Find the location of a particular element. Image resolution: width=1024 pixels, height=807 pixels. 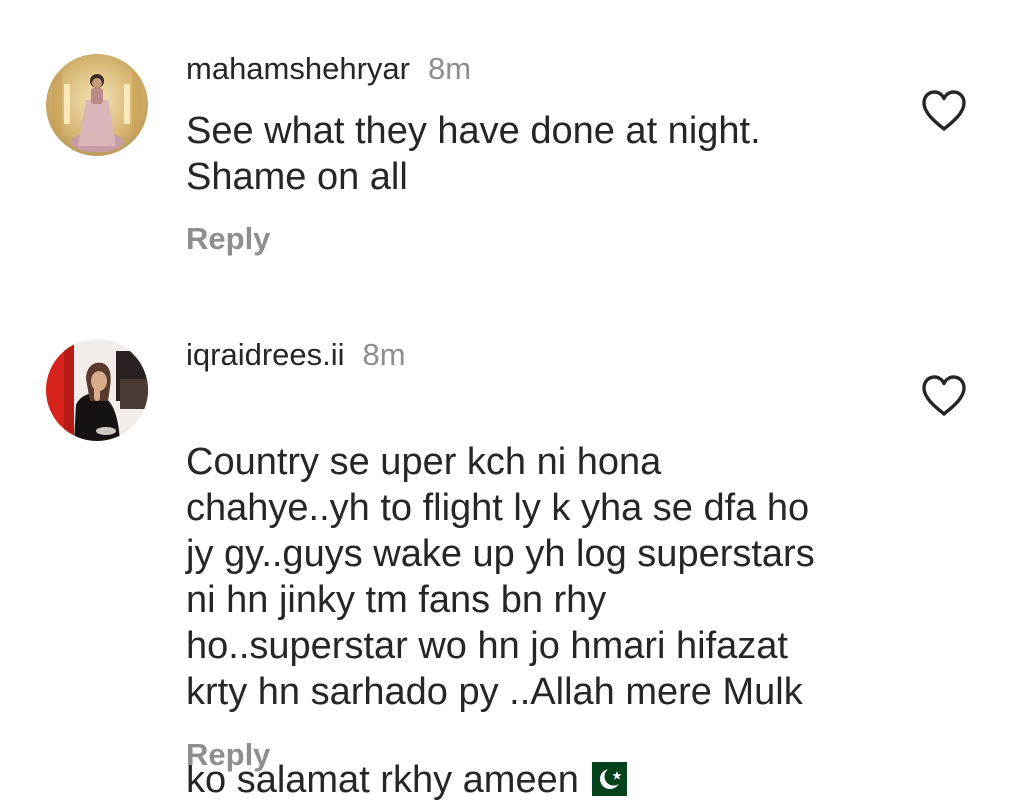

username: mahamshehryar is located at coordinates (298, 68).